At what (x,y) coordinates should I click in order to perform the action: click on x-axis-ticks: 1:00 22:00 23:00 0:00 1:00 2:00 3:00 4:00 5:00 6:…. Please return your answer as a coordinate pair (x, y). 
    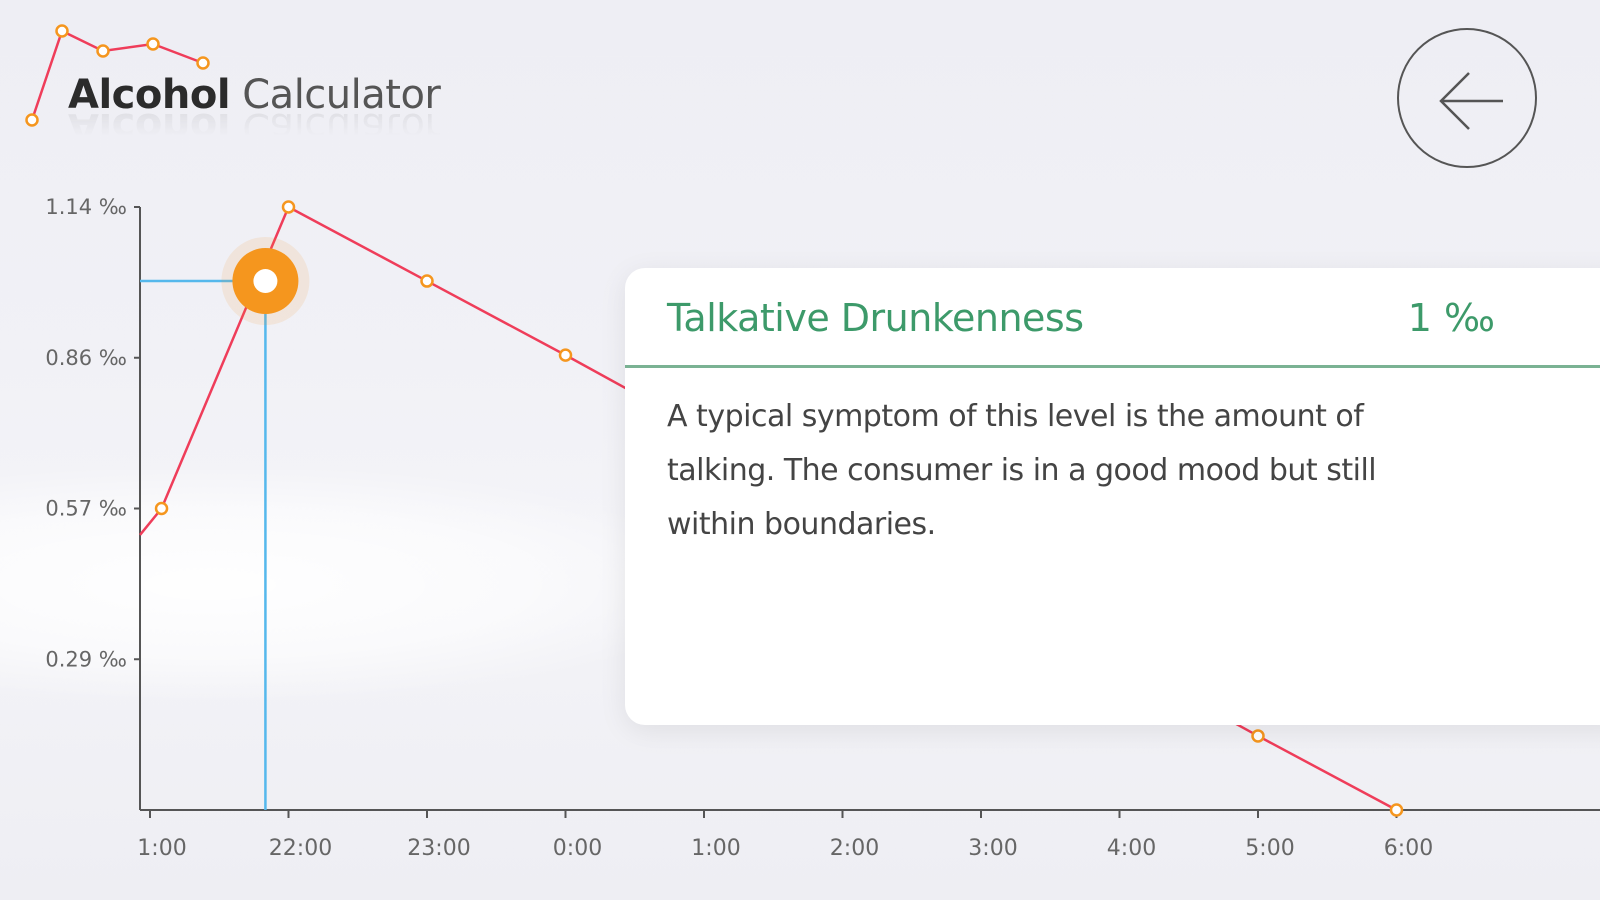
    Looking at the image, I should click on (785, 835).